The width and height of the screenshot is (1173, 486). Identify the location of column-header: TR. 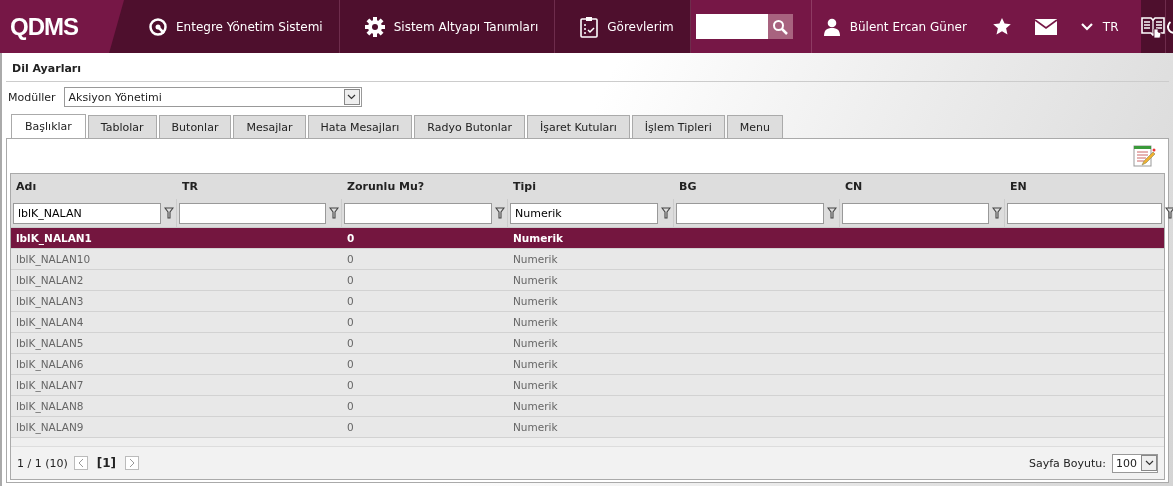
(259, 186).